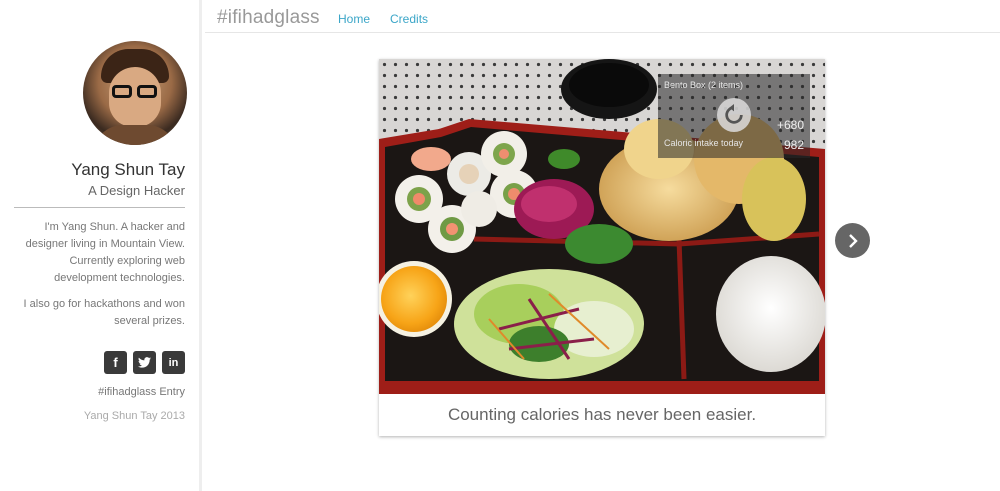  What do you see at coordinates (602, 414) in the screenshot?
I see `slide-caption: Counting calories has never been easier.` at bounding box center [602, 414].